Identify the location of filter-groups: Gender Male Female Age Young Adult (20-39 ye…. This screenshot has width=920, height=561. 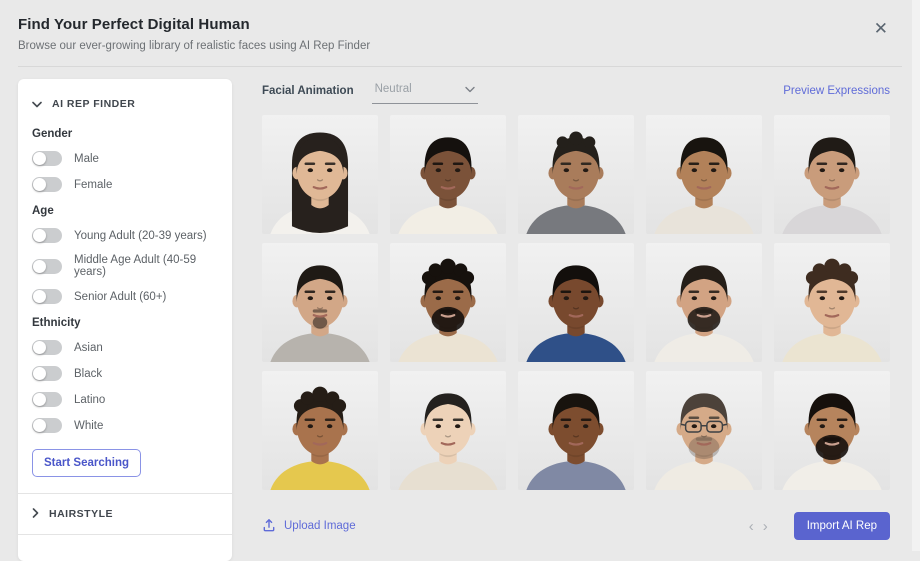
(125, 280).